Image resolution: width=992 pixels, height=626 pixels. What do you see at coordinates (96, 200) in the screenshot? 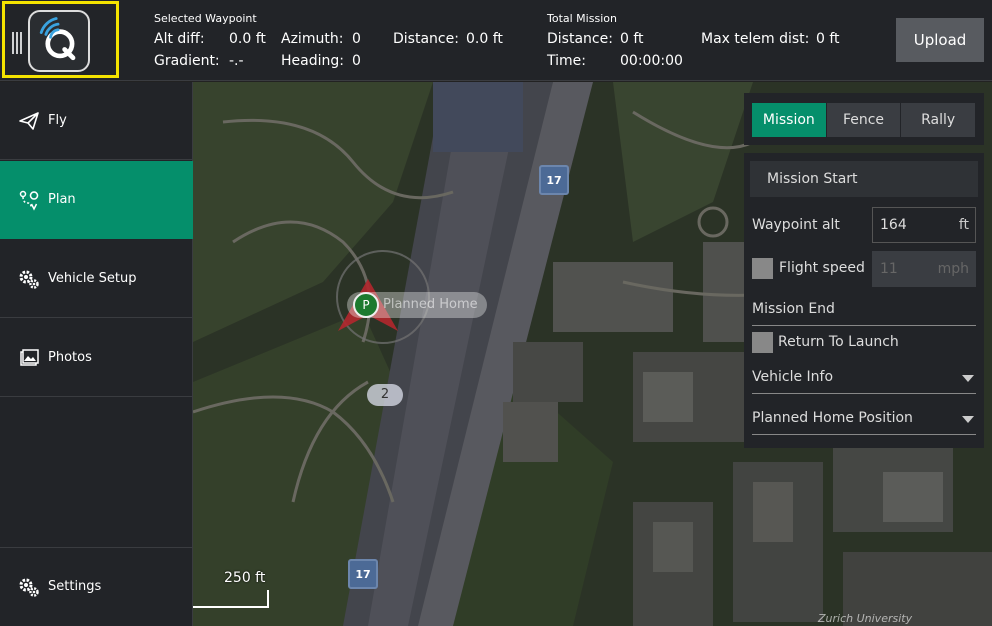
I see `nav-plan: Plan` at bounding box center [96, 200].